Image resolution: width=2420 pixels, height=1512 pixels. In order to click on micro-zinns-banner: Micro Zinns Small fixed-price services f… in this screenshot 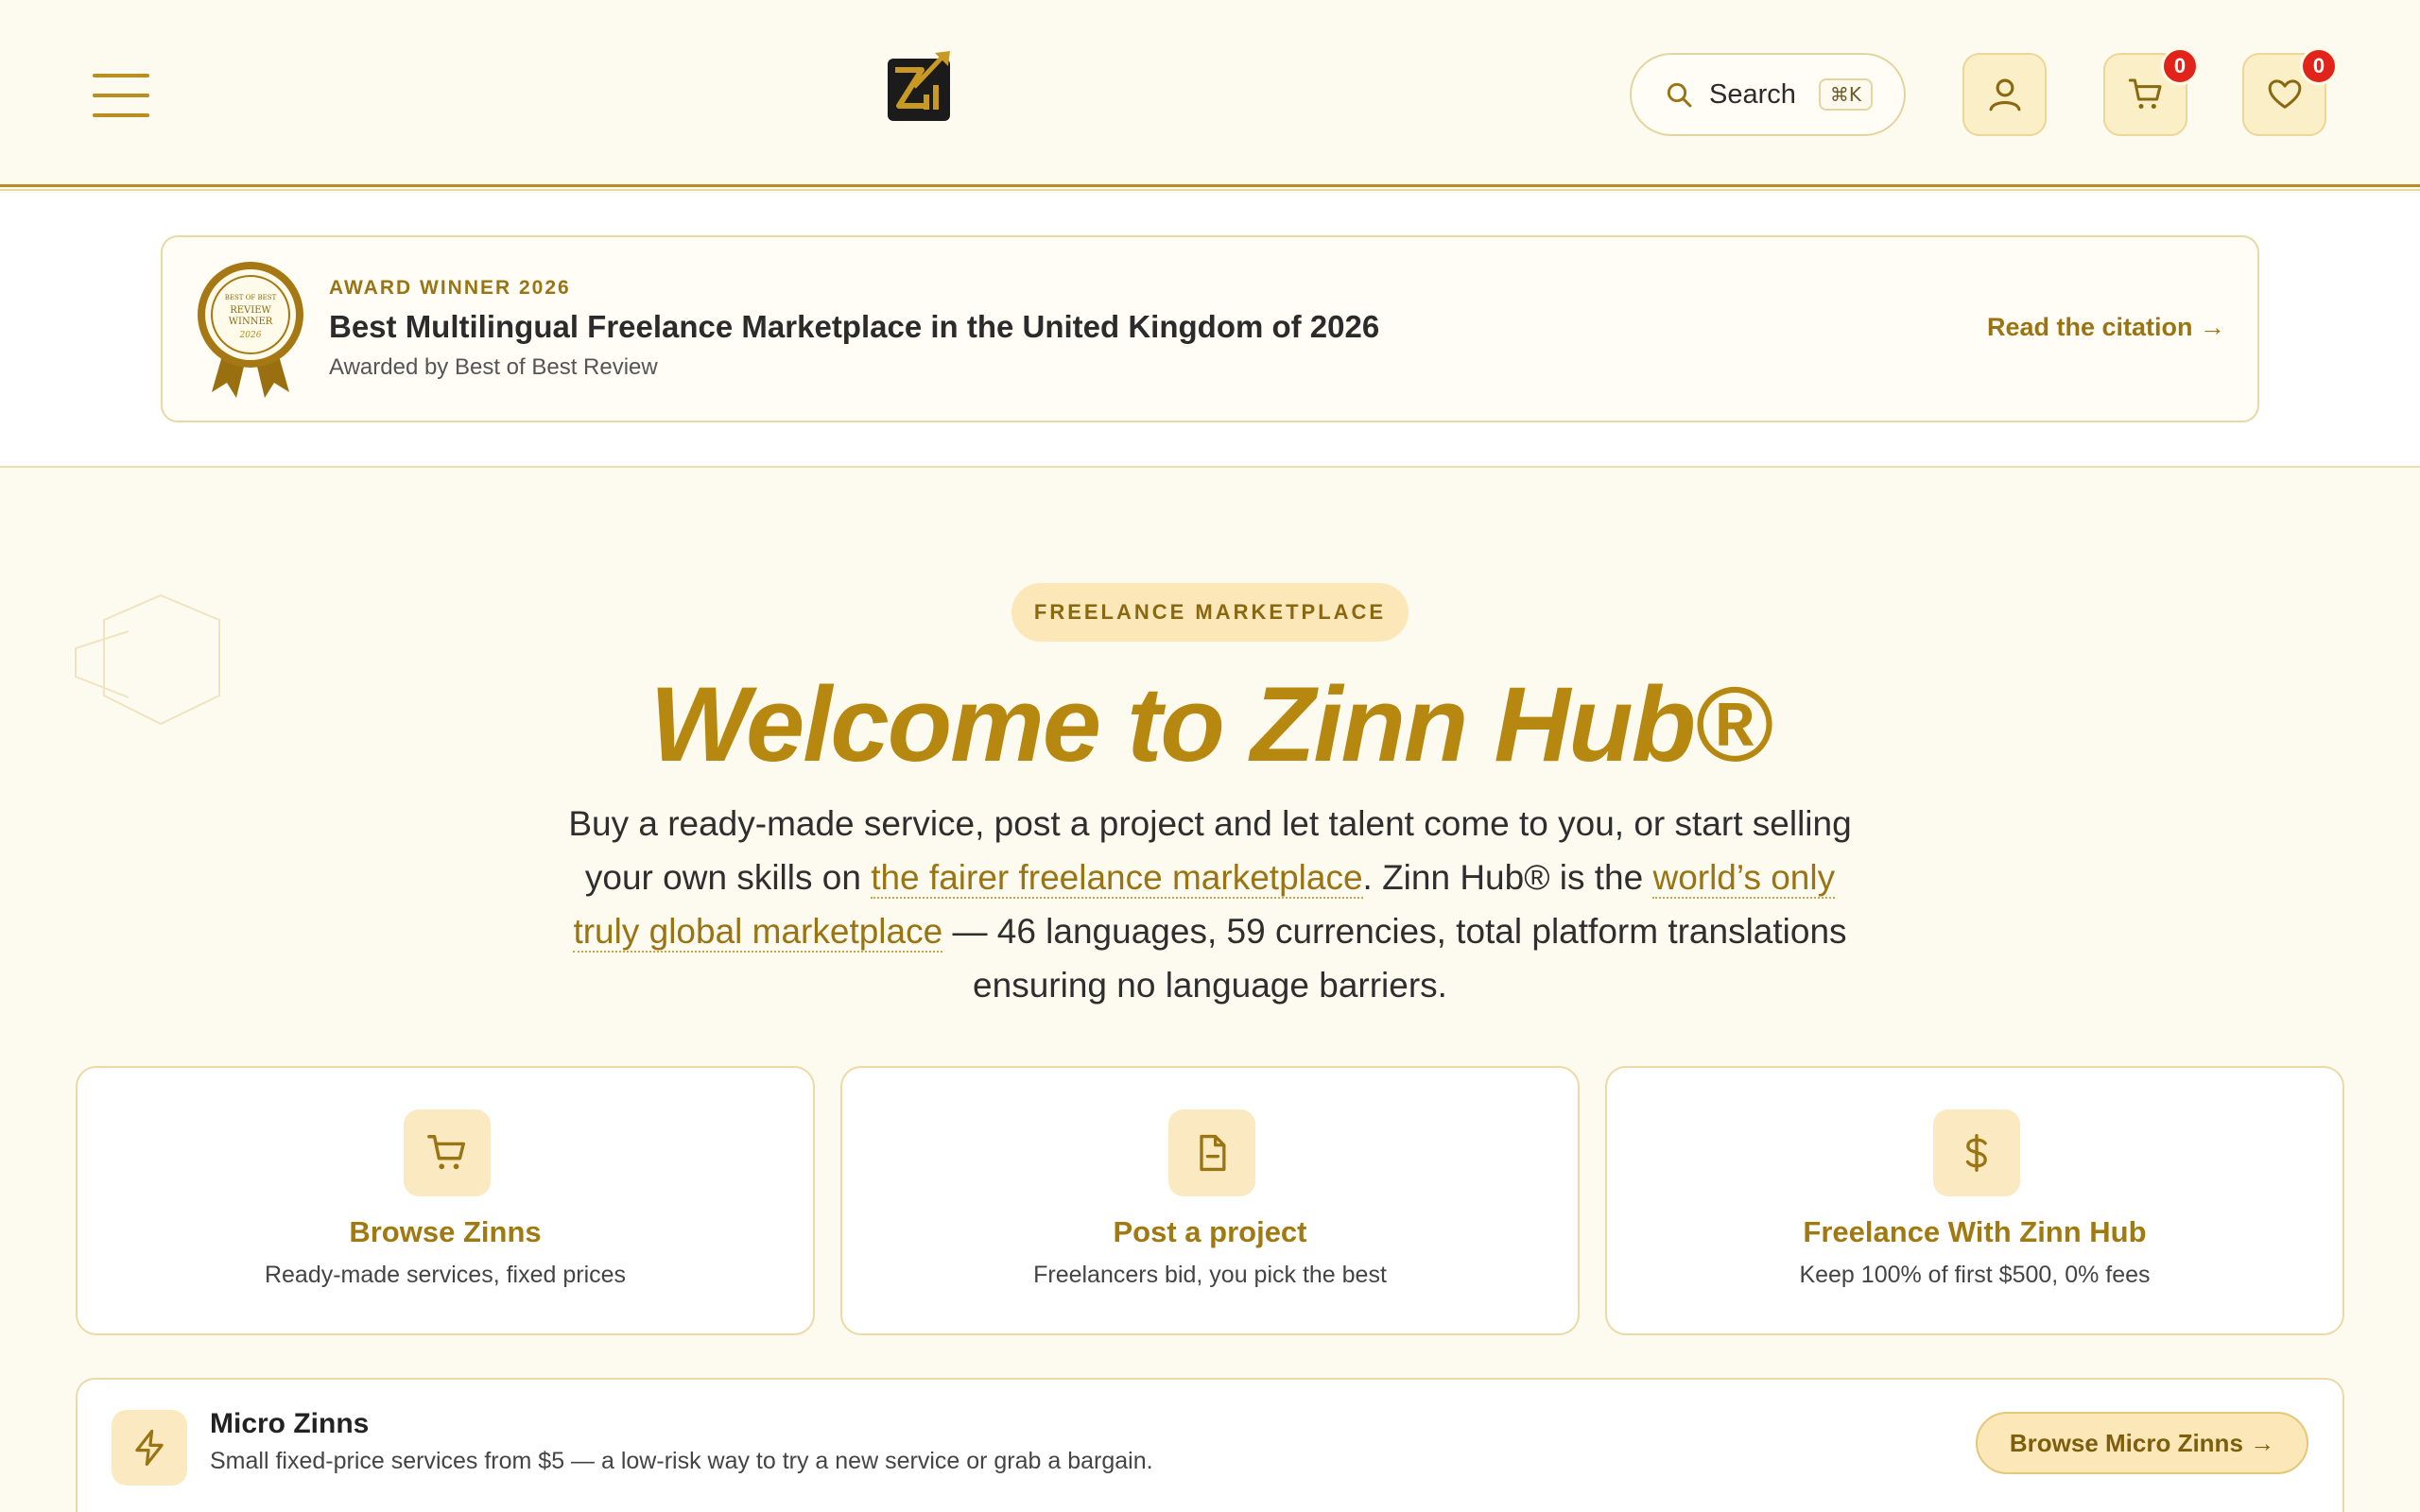, I will do `click(1210, 1445)`.